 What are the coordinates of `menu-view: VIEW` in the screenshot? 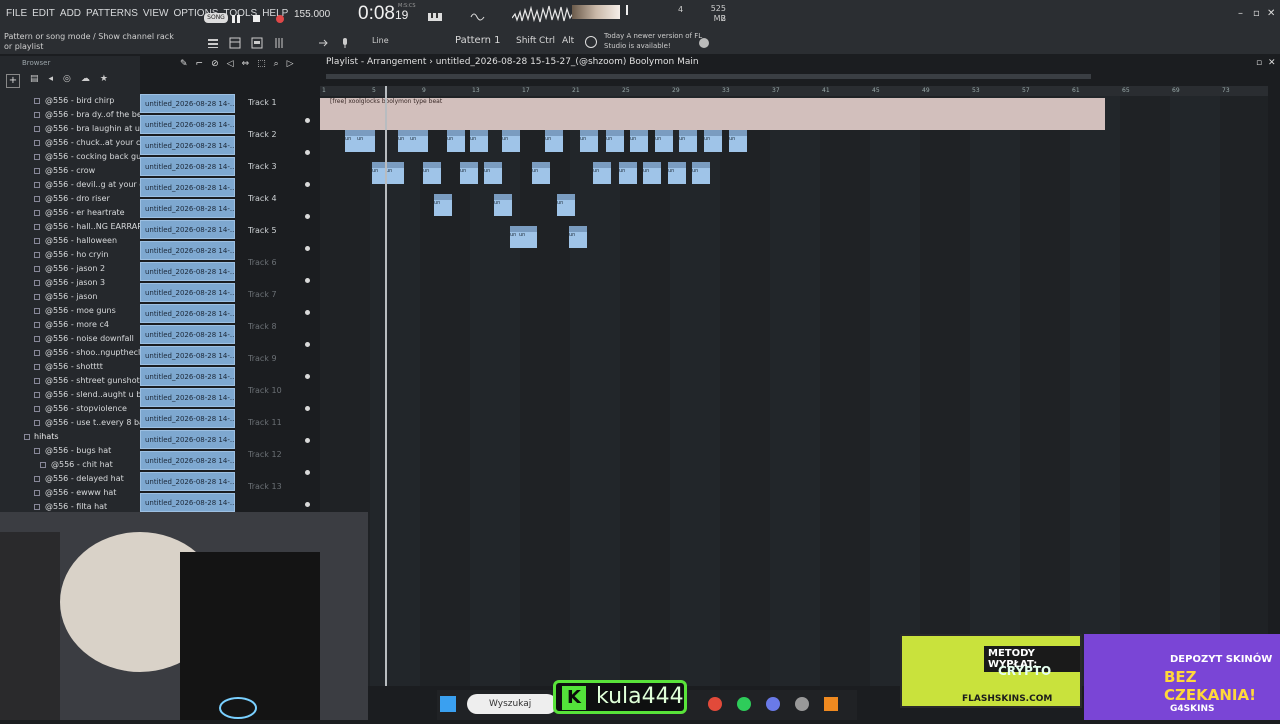 It's located at (156, 13).